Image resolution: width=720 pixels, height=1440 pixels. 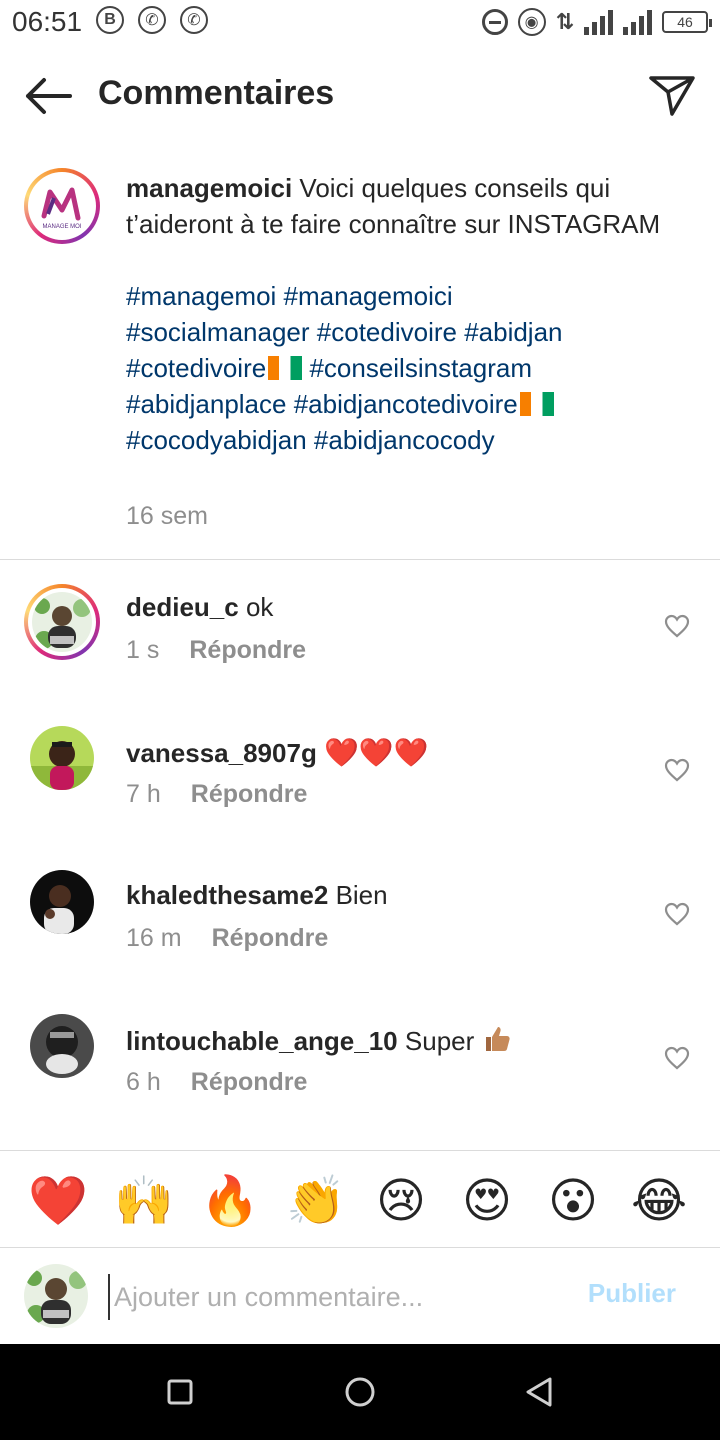 I want to click on signal-icon, so click(x=637, y=22).